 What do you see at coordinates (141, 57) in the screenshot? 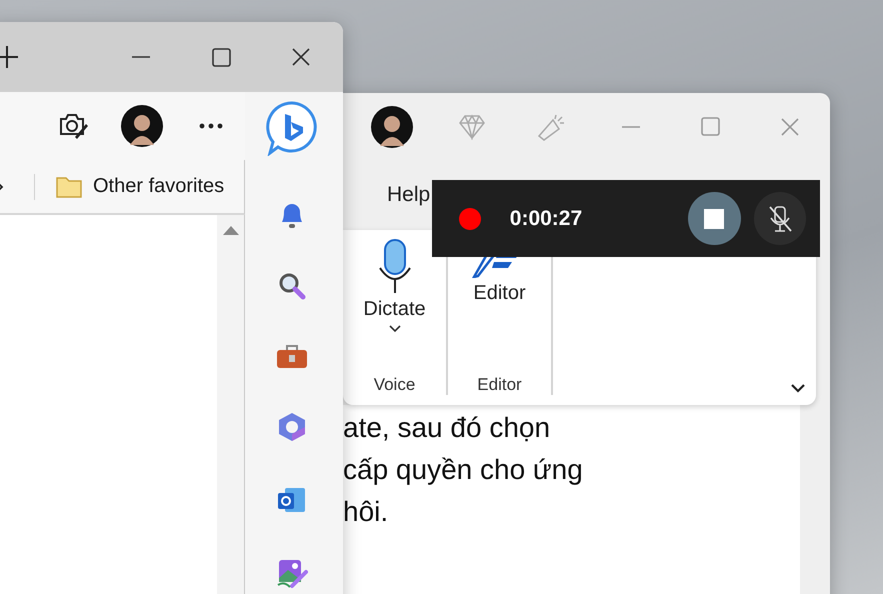
I see `minimize-icon` at bounding box center [141, 57].